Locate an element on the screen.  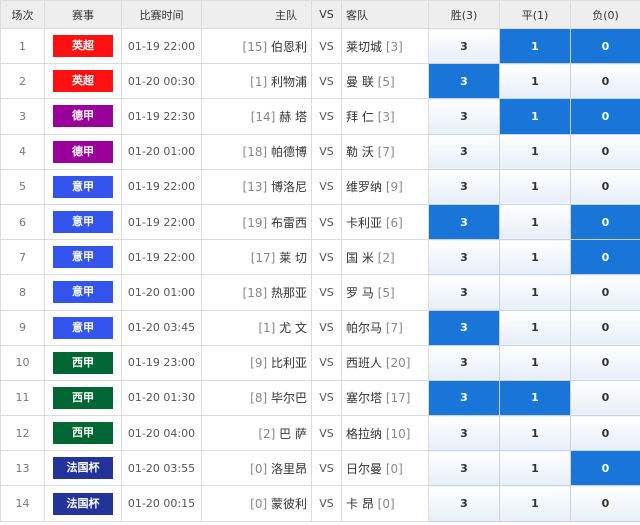
home-team: 莱 切 is located at coordinates (293, 258).